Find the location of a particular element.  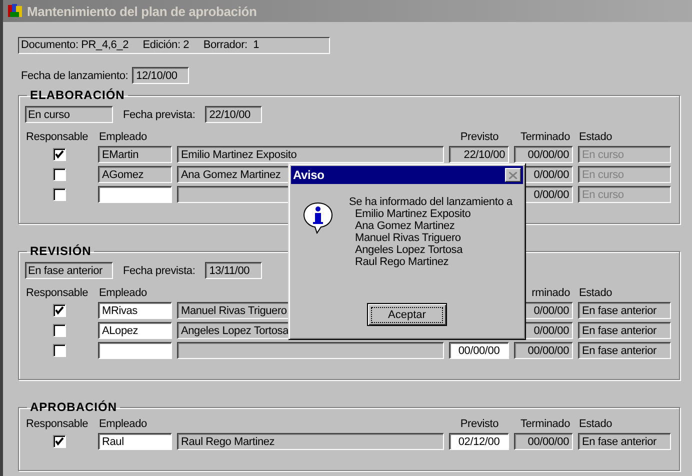

launch-date-field: 12/10/00 is located at coordinates (161, 75).